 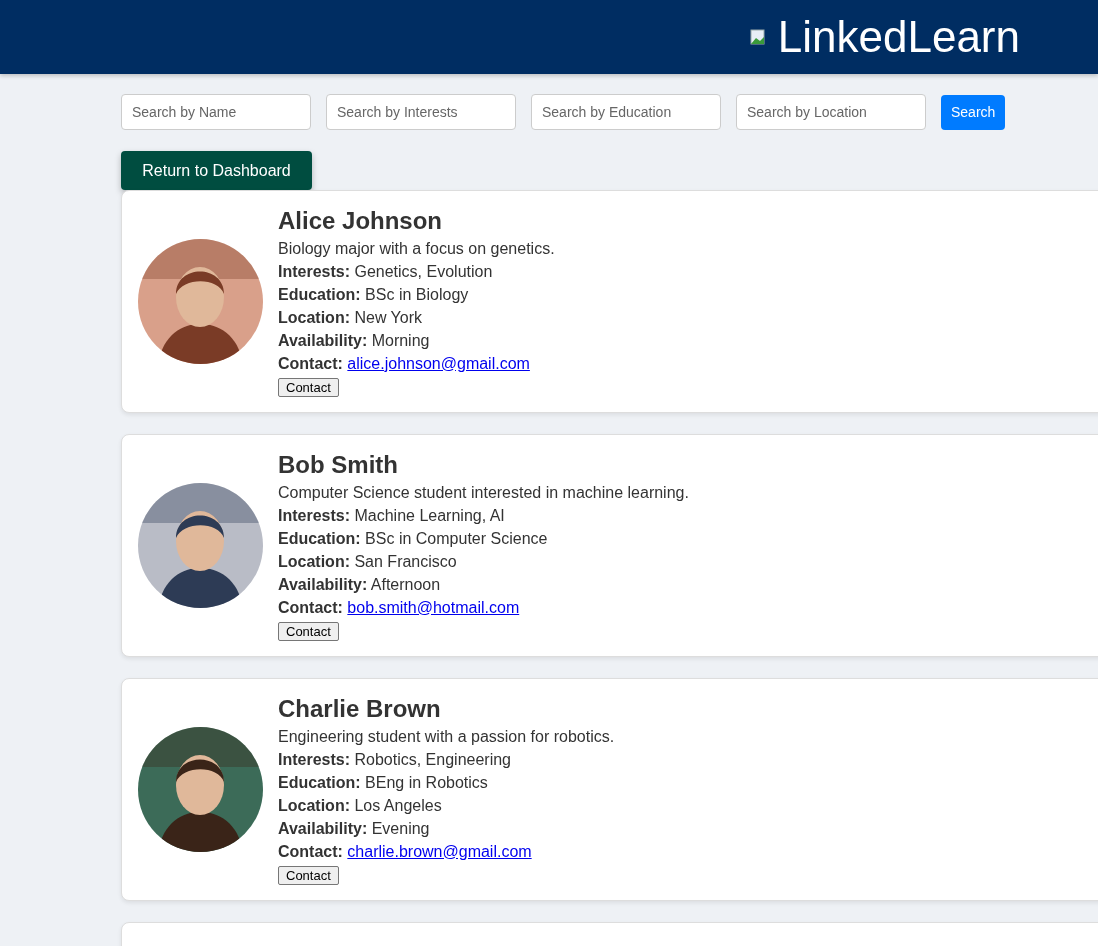 What do you see at coordinates (216, 112) in the screenshot?
I see `search-field: Search by Name` at bounding box center [216, 112].